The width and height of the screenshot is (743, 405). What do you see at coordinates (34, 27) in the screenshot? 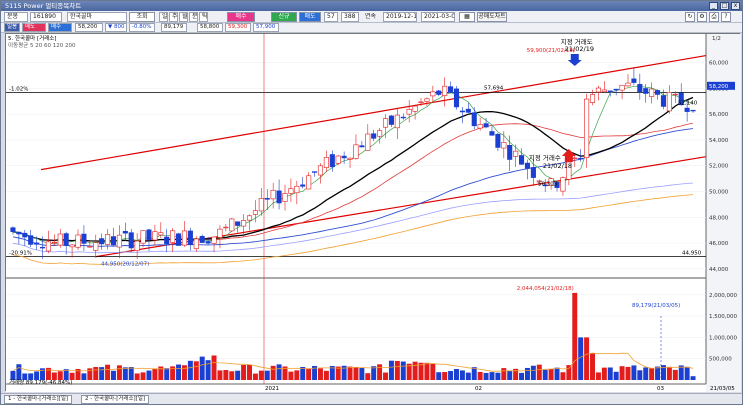
I see `sell-mini-button: 매도` at bounding box center [34, 27].